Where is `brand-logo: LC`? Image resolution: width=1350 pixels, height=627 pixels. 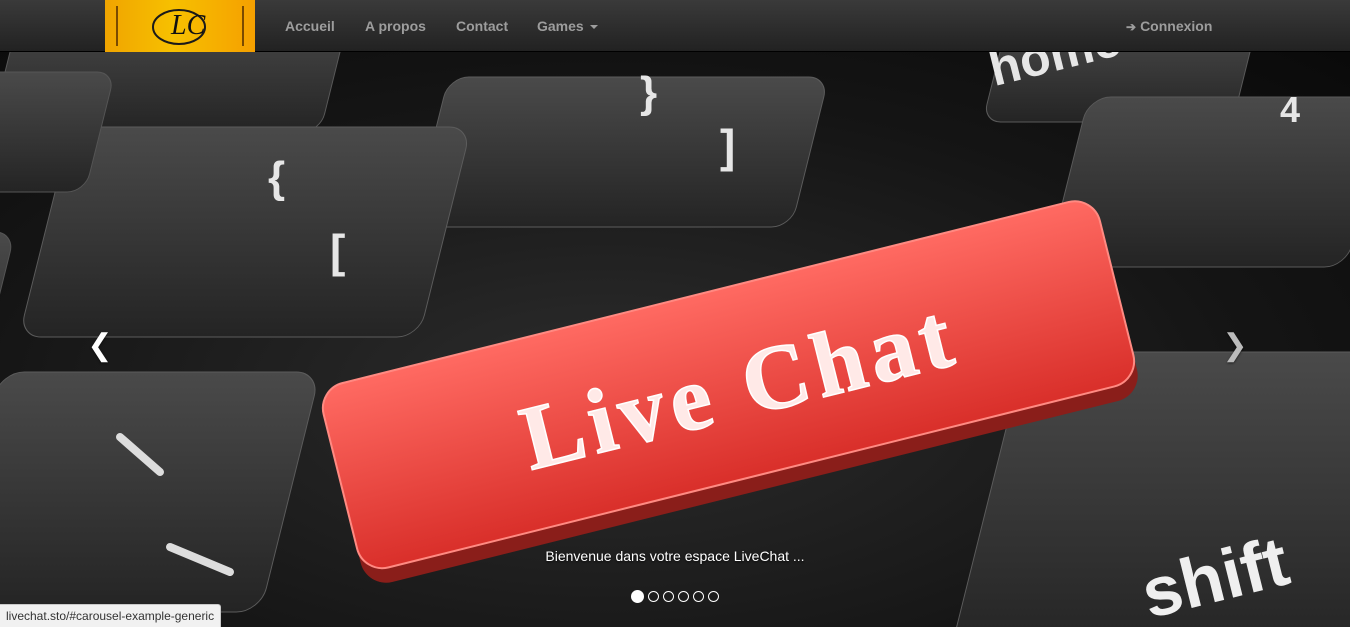
brand-logo: LC is located at coordinates (180, 26).